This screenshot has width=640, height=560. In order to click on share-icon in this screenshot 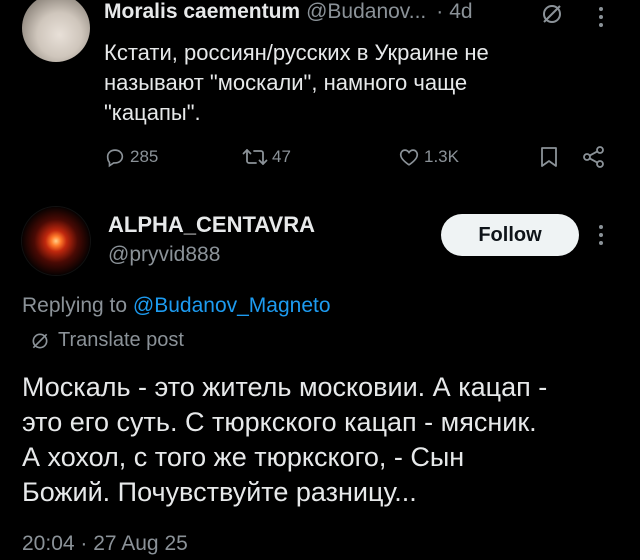, I will do `click(594, 157)`.